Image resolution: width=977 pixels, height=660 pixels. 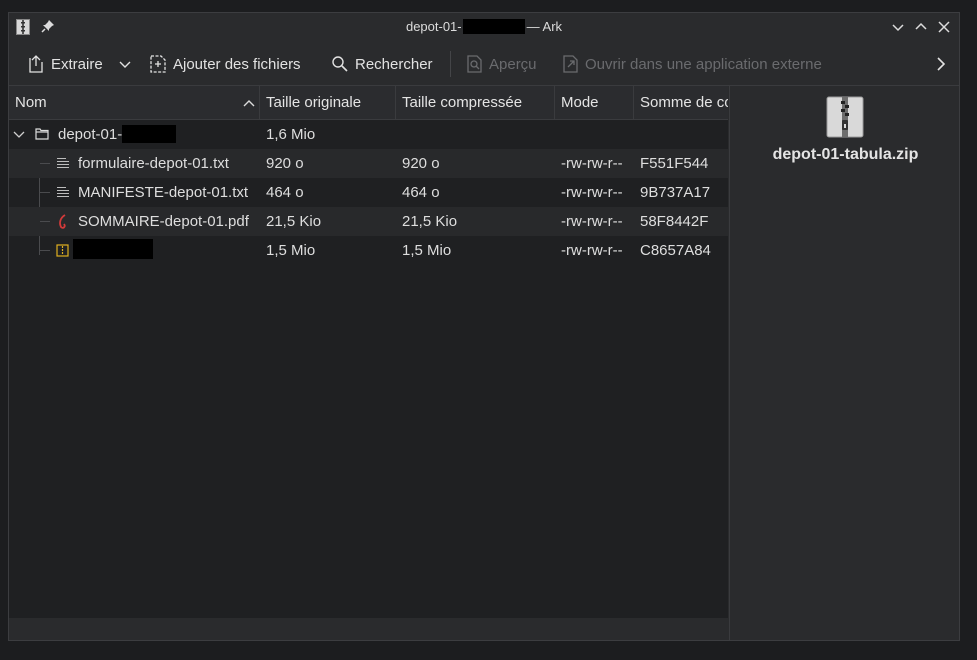 What do you see at coordinates (544, 26) in the screenshot?
I see `window-title-suffix: — Ark` at bounding box center [544, 26].